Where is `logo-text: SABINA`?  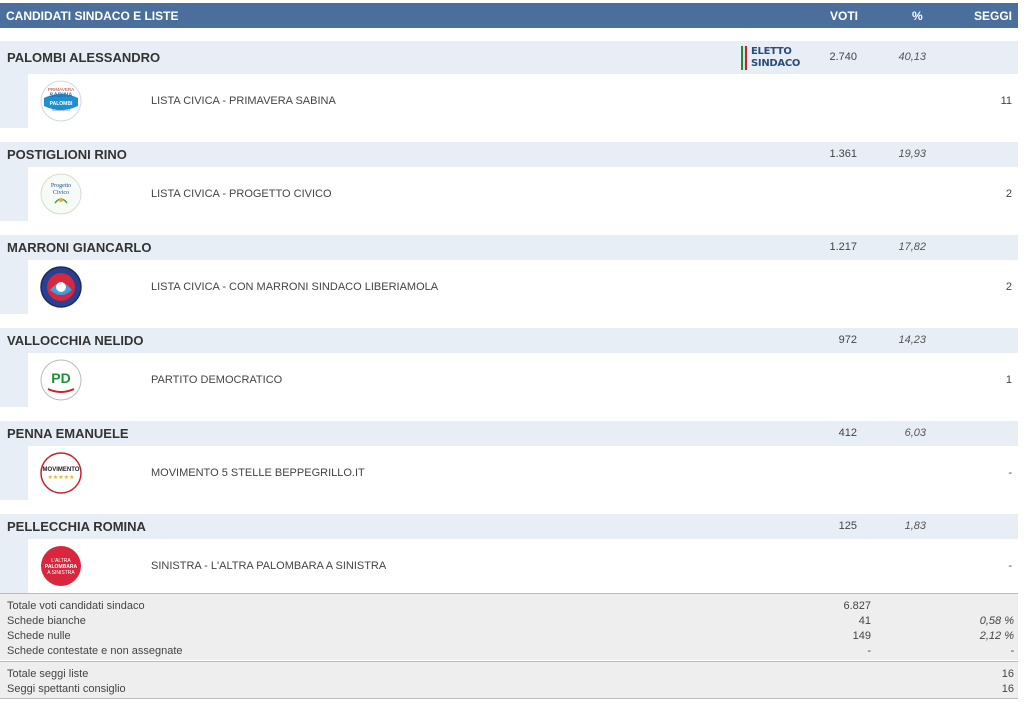
logo-text: SABINA is located at coordinates (61, 96).